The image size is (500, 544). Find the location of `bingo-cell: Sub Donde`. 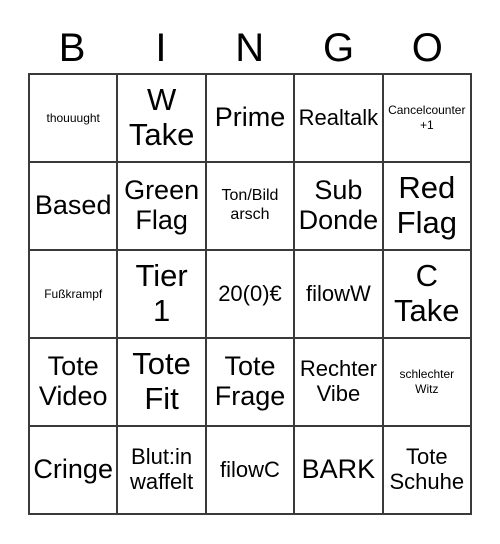

bingo-cell: Sub Donde is located at coordinates (339, 207).